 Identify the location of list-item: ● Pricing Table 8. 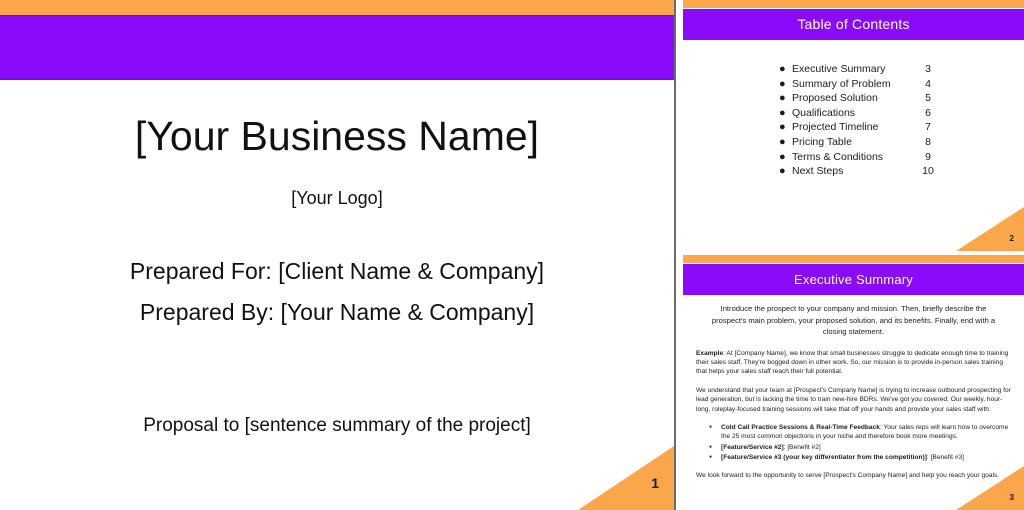
(853, 142).